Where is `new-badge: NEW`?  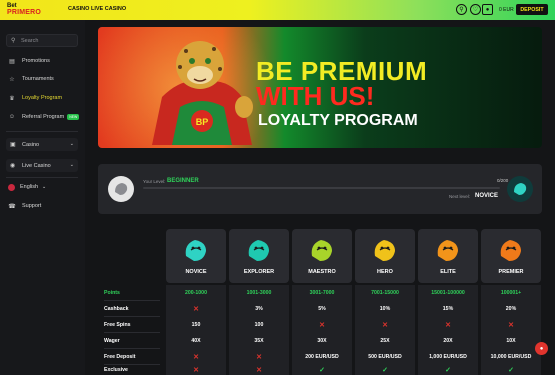 new-badge: NEW is located at coordinates (73, 117).